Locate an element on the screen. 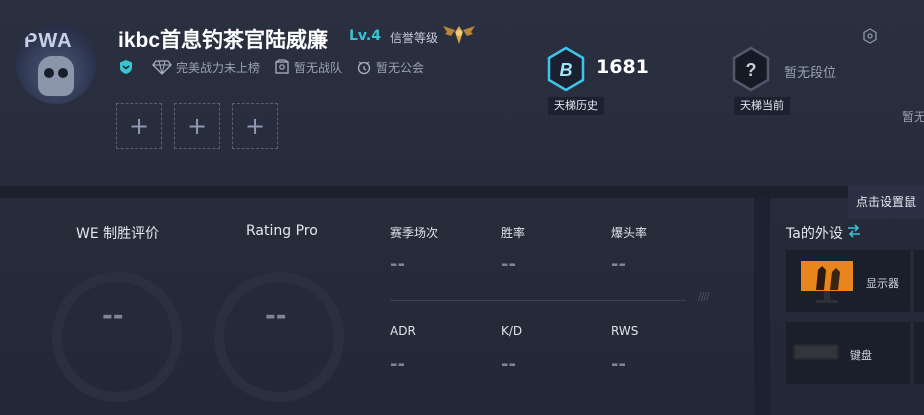 This screenshot has width=924, height=415. ladder-history-label: 天梯历史 is located at coordinates (576, 106).